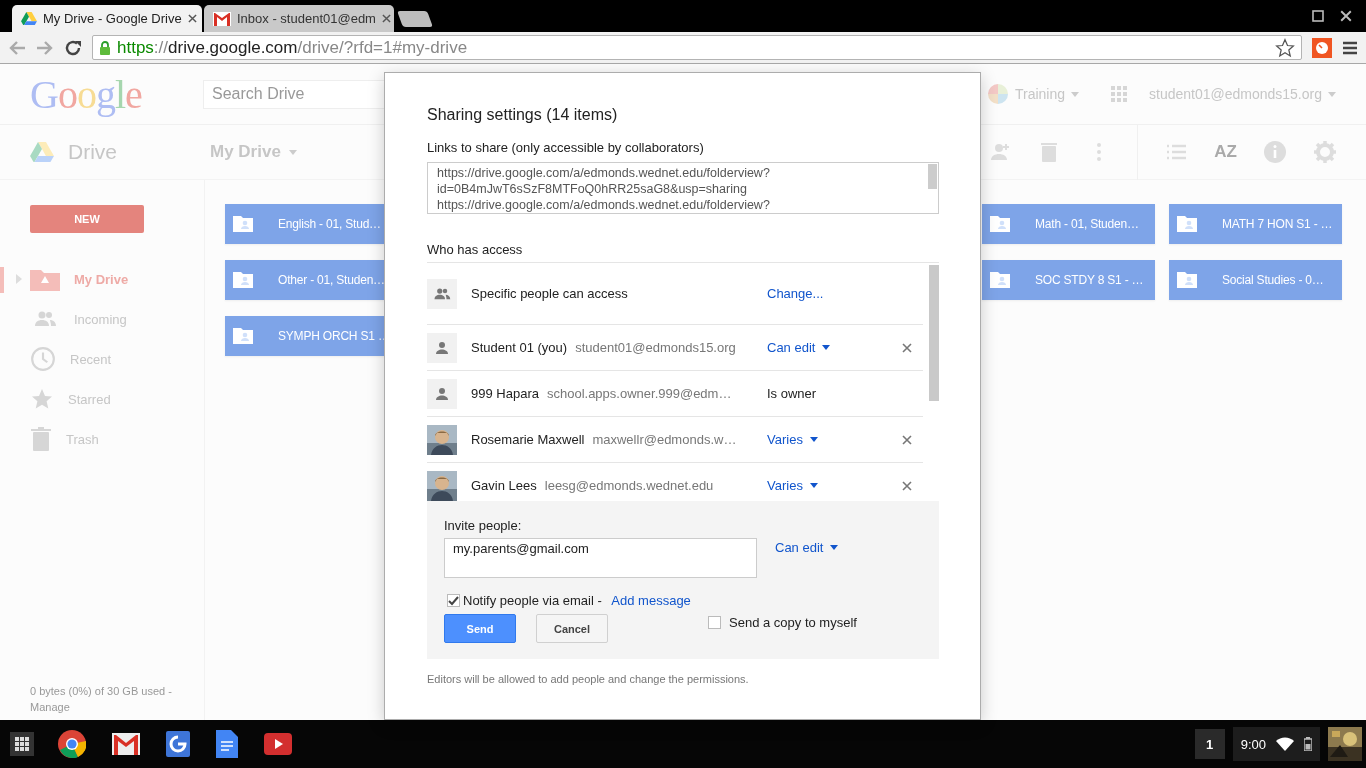 The height and width of the screenshot is (768, 1366). Describe the element at coordinates (629, 485) in the screenshot. I see `person-email: leesg@edmonds.wednet.edu` at that location.